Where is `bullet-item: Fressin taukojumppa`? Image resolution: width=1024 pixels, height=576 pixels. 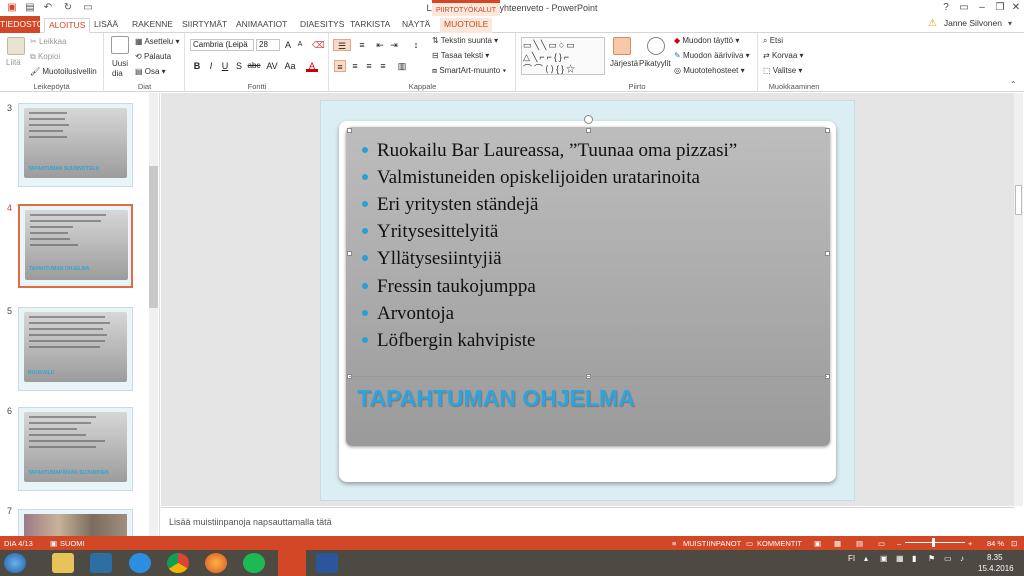
bullet-item: Fressin taukojumppa is located at coordinates (449, 287).